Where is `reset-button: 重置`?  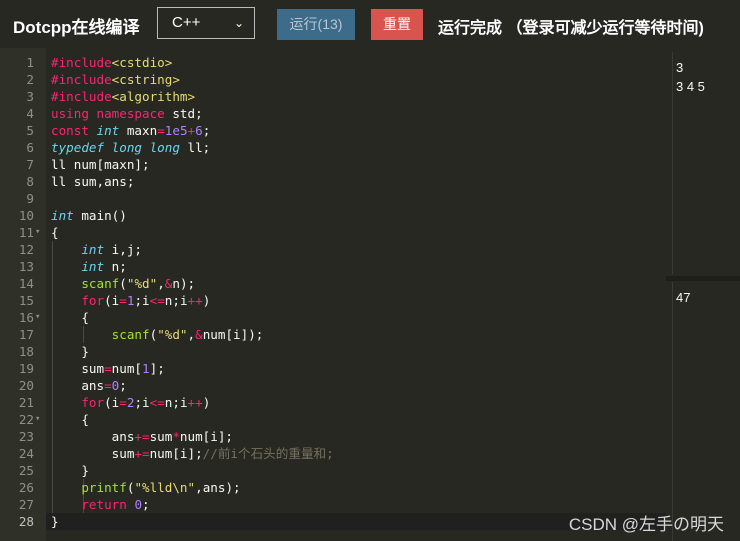
reset-button: 重置 is located at coordinates (397, 24).